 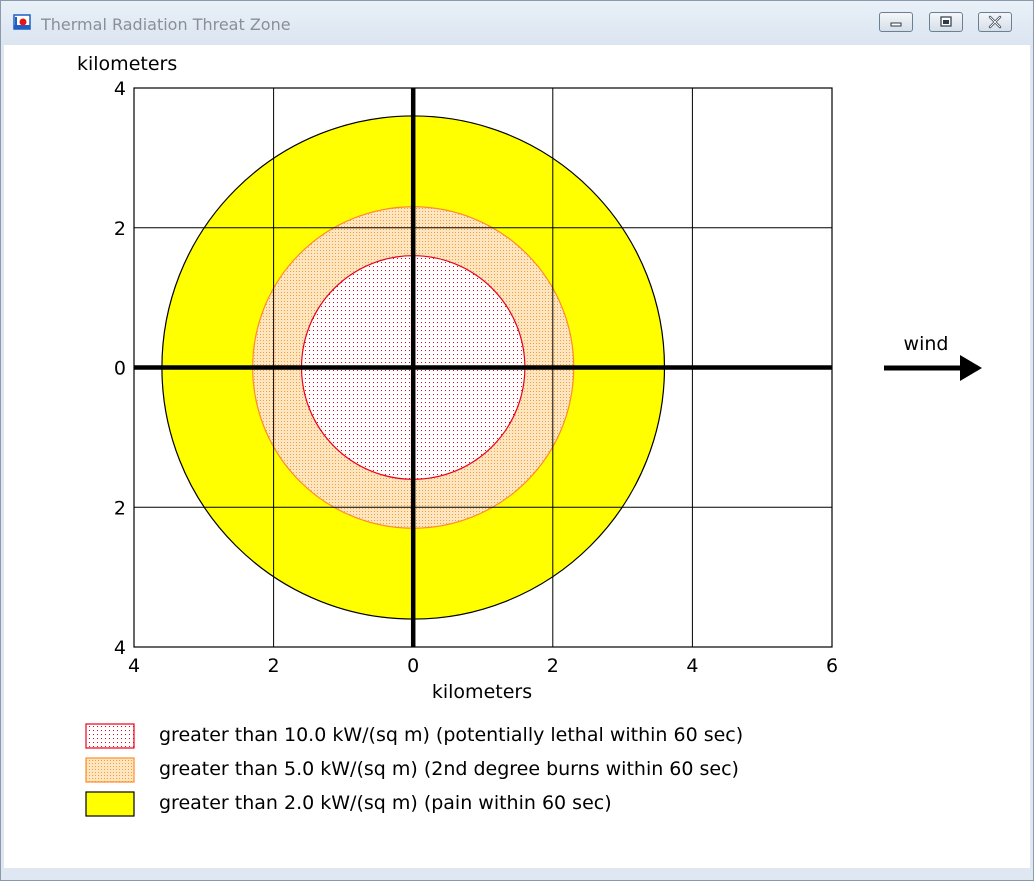 I want to click on wind-arrow-icon, so click(x=933, y=368).